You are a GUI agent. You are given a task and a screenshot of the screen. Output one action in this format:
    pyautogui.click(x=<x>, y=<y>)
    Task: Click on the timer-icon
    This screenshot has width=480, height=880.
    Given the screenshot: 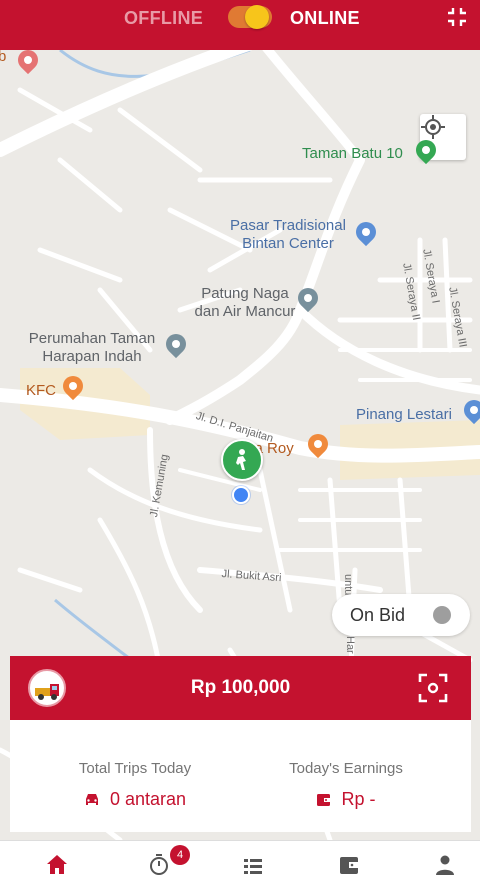 What is the action you would take?
    pyautogui.click(x=159, y=864)
    